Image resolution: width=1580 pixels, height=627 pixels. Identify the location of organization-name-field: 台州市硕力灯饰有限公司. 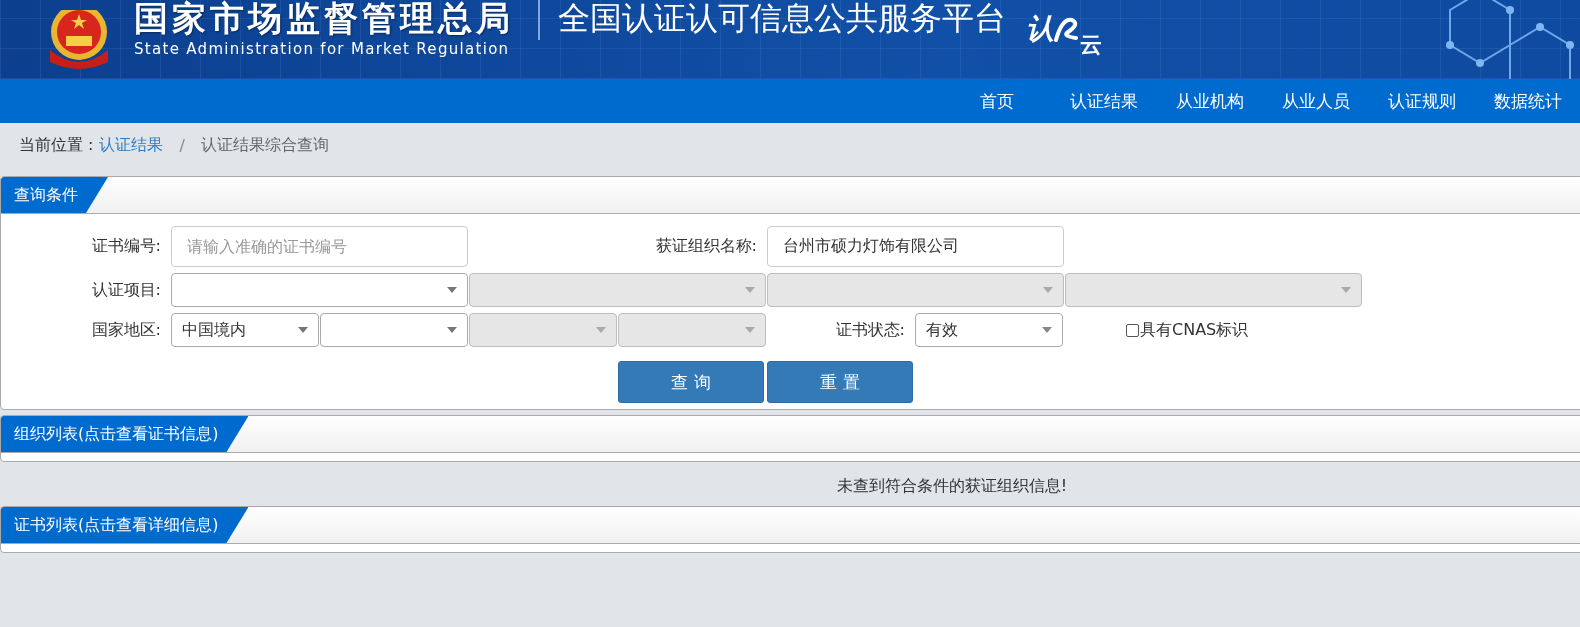
(915, 246).